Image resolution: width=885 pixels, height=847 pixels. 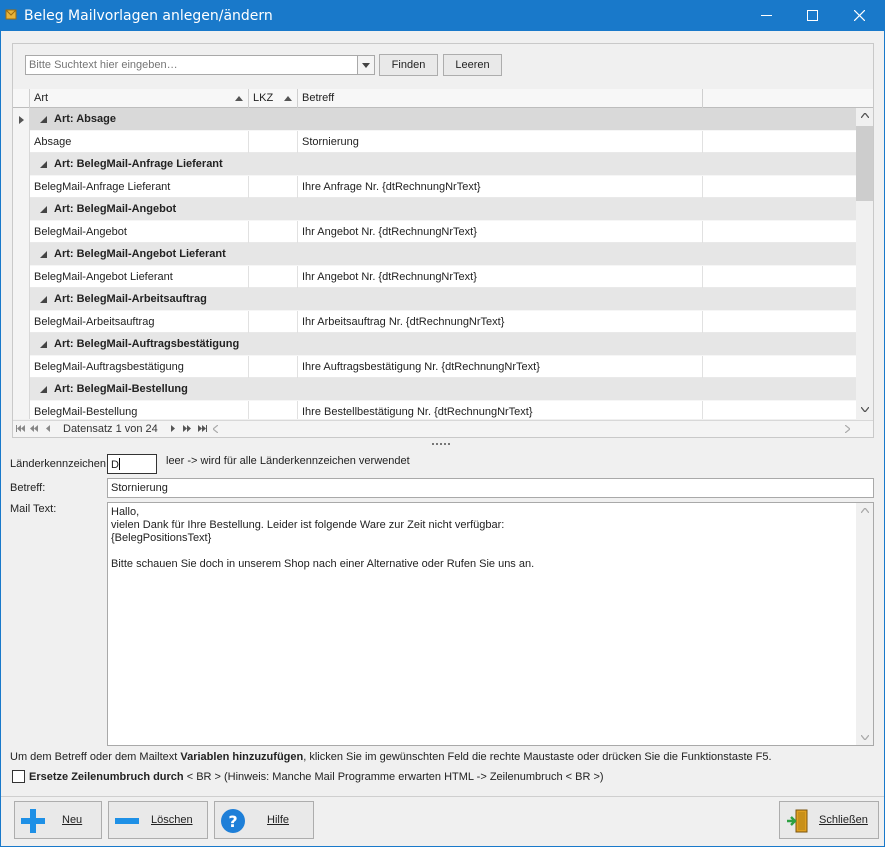 What do you see at coordinates (278, 820) in the screenshot?
I see `help-button-label: Hilfe` at bounding box center [278, 820].